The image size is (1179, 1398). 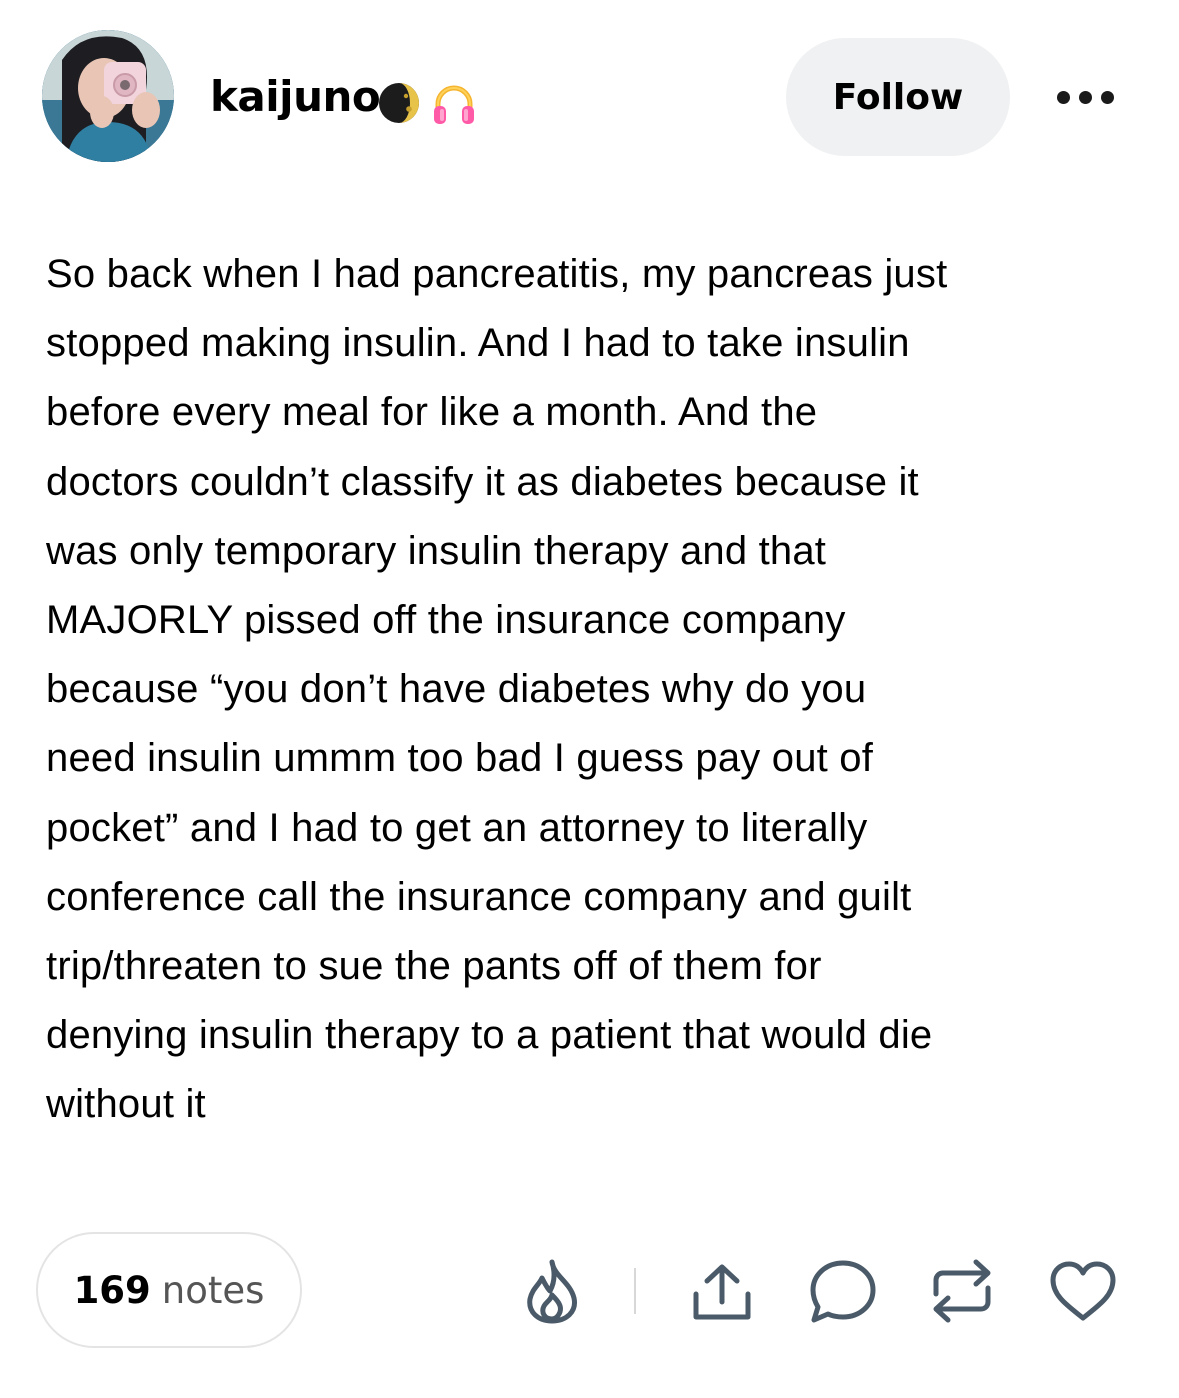 What do you see at coordinates (962, 1291) in the screenshot?
I see `reblog-icon` at bounding box center [962, 1291].